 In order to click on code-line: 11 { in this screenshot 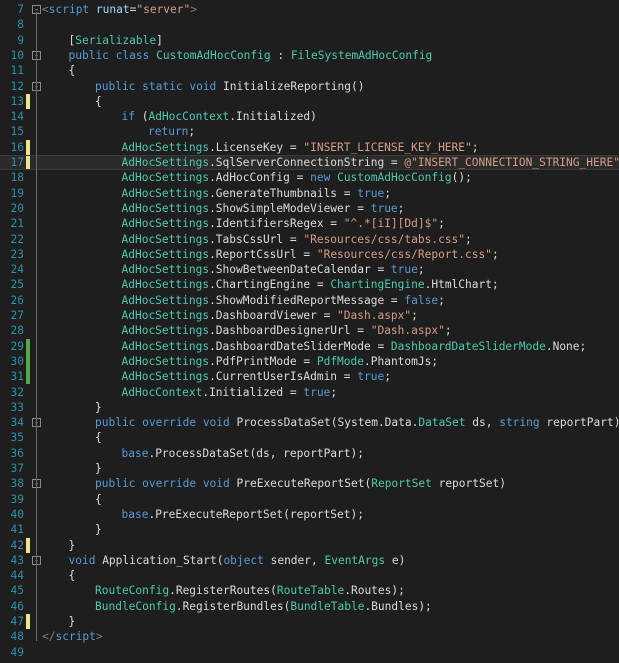, I will do `click(309, 70)`.